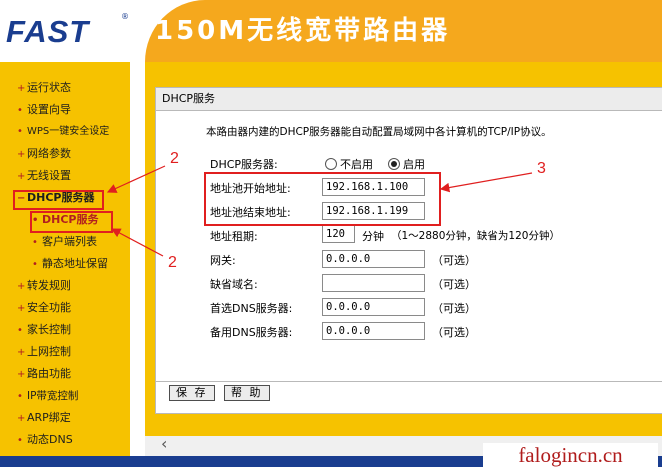 The image size is (662, 467). I want to click on gateway-hint: （可选）, so click(454, 260).